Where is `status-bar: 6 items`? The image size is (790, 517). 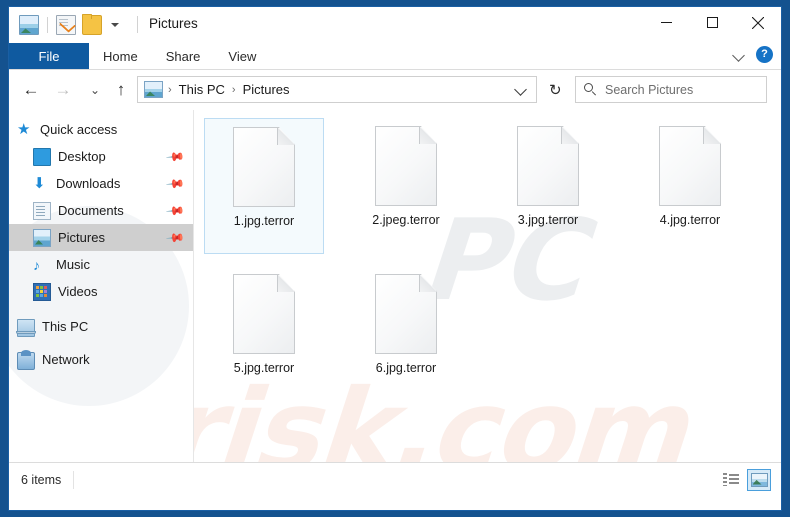 status-bar: 6 items is located at coordinates (395, 479).